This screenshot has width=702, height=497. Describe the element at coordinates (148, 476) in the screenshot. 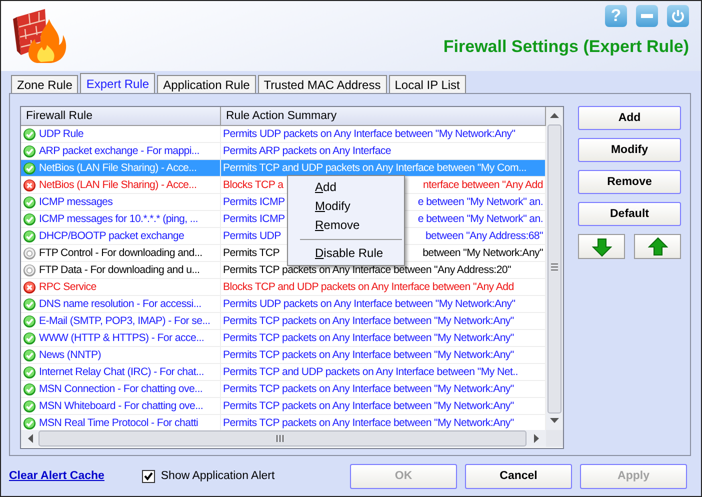

I see `checkbox` at that location.